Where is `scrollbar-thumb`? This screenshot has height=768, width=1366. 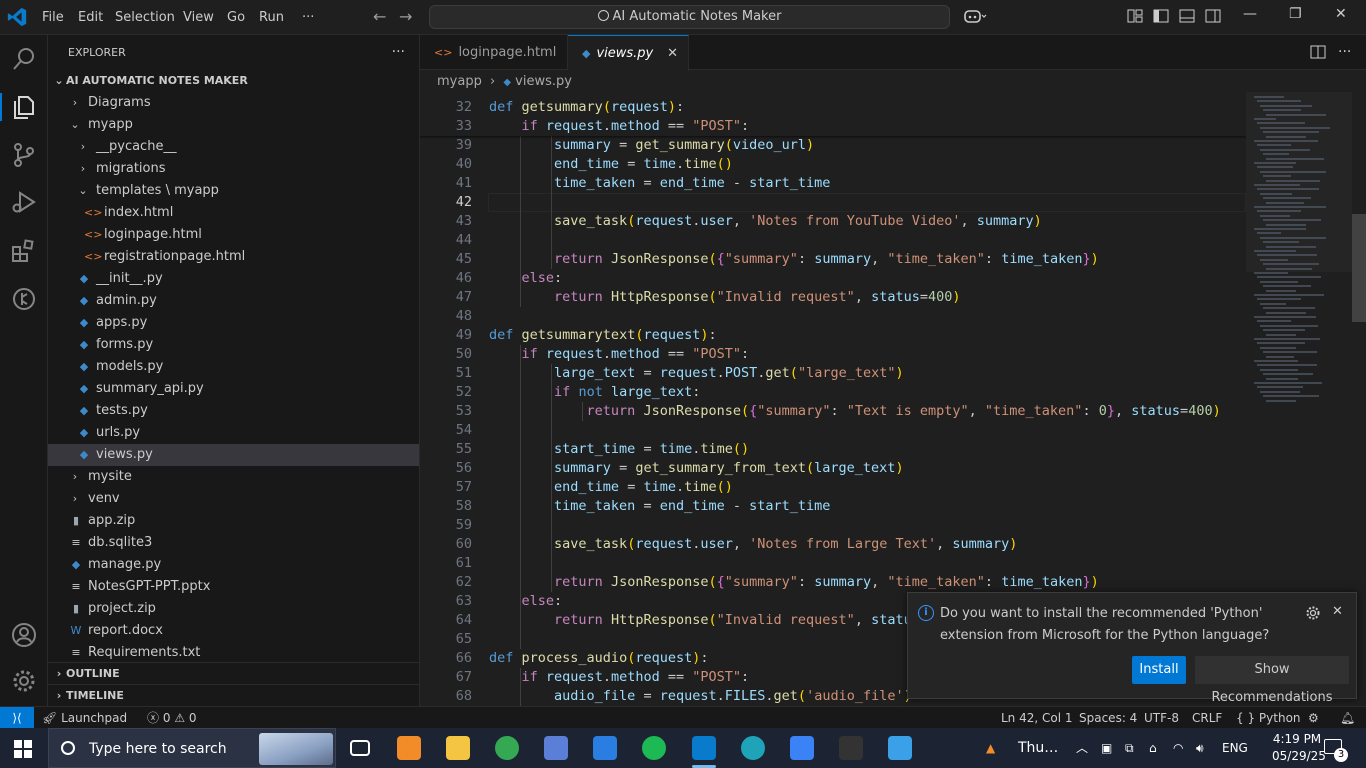
scrollbar-thumb is located at coordinates (1359, 268).